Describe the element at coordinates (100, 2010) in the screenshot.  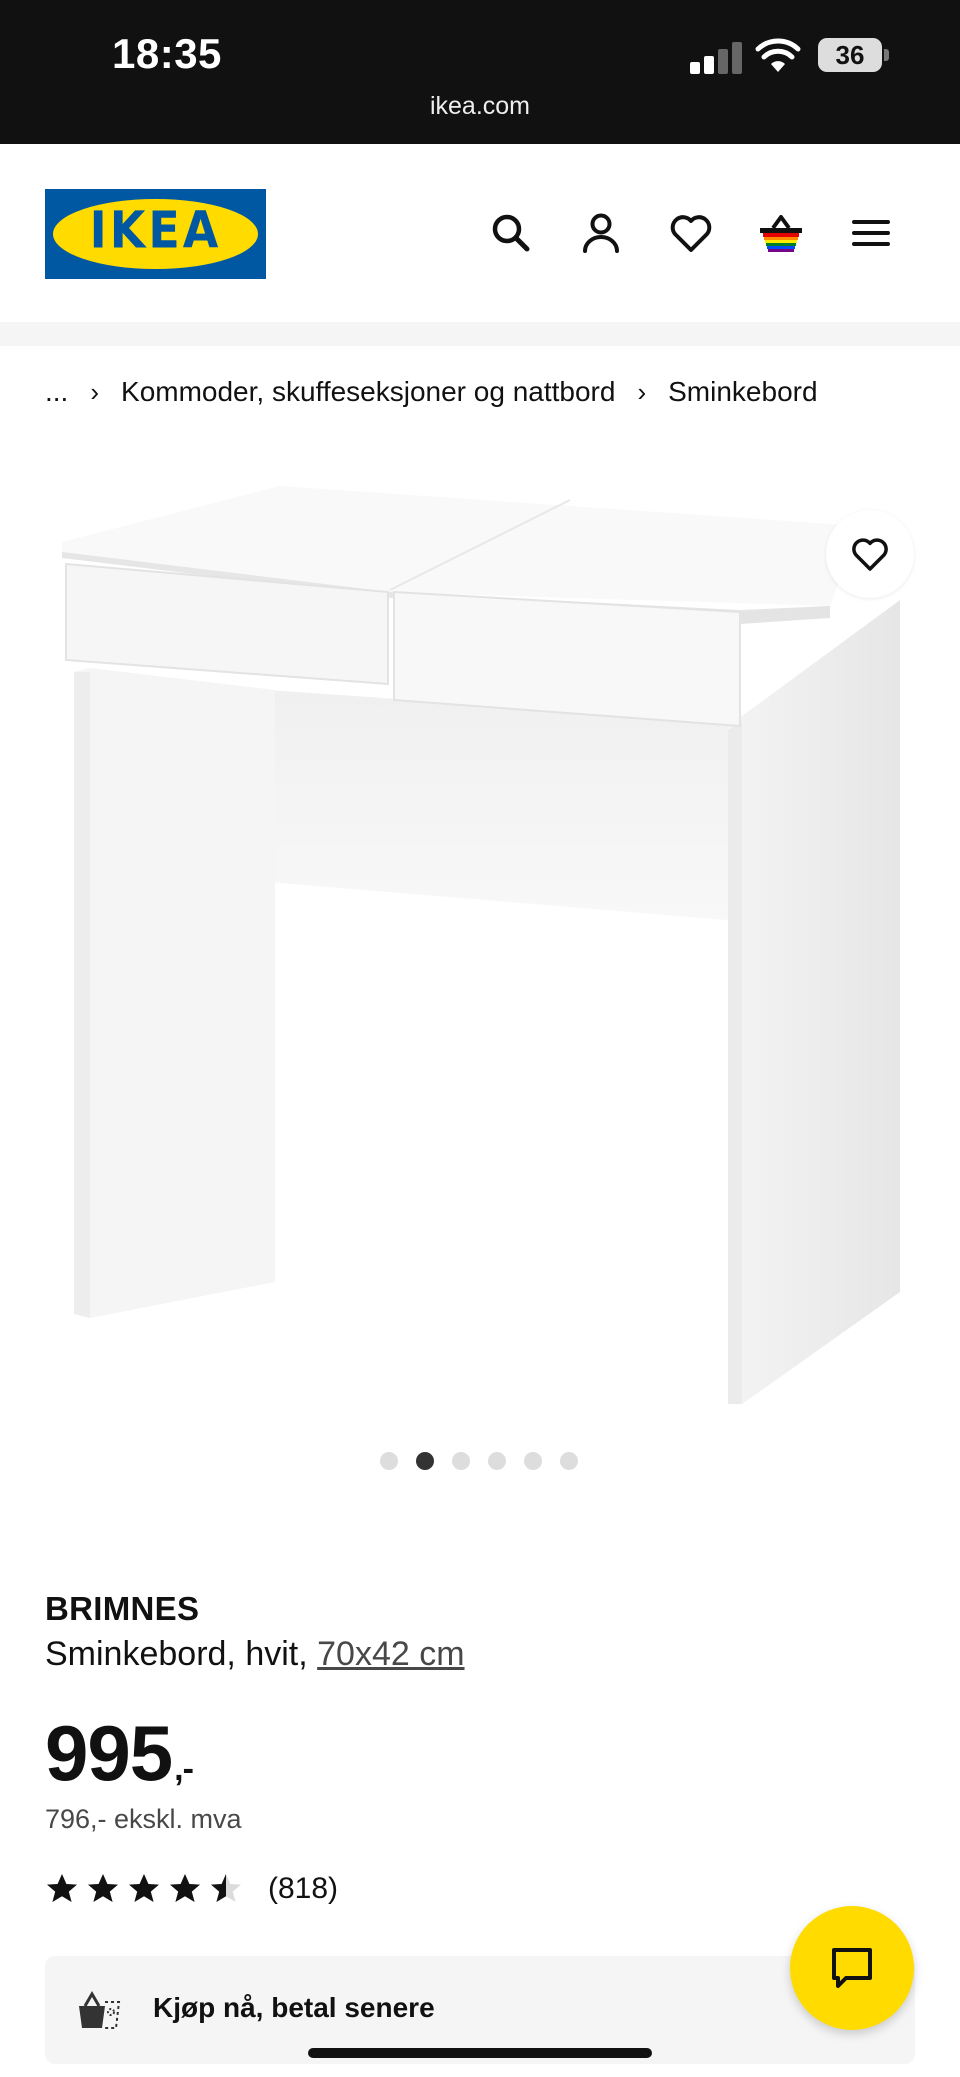
I see `pay-later-icon` at that location.